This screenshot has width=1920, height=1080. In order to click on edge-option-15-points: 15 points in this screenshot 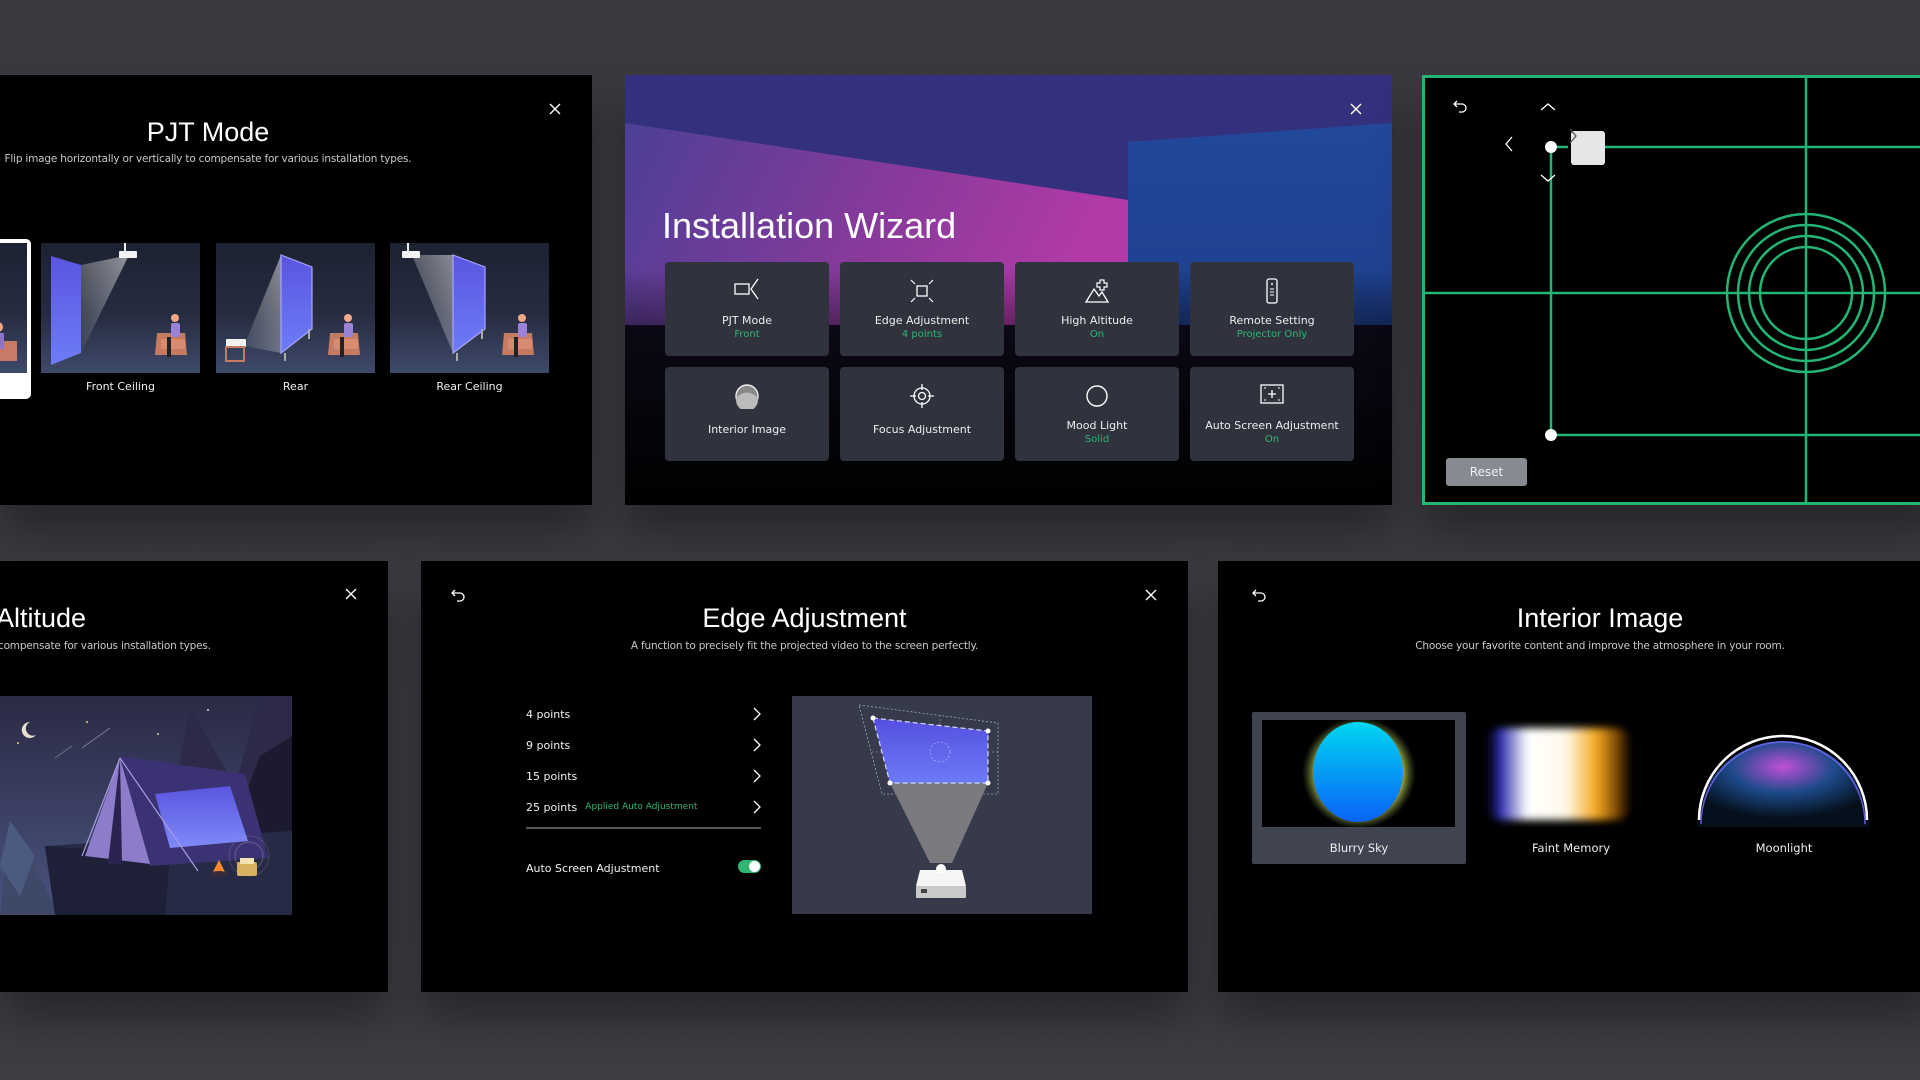, I will do `click(643, 776)`.